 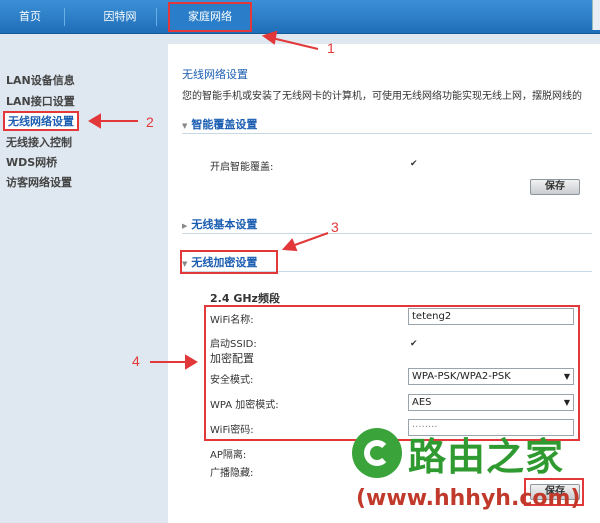 What do you see at coordinates (232, 430) in the screenshot?
I see `wifi-password-label: WiFi密码:` at bounding box center [232, 430].